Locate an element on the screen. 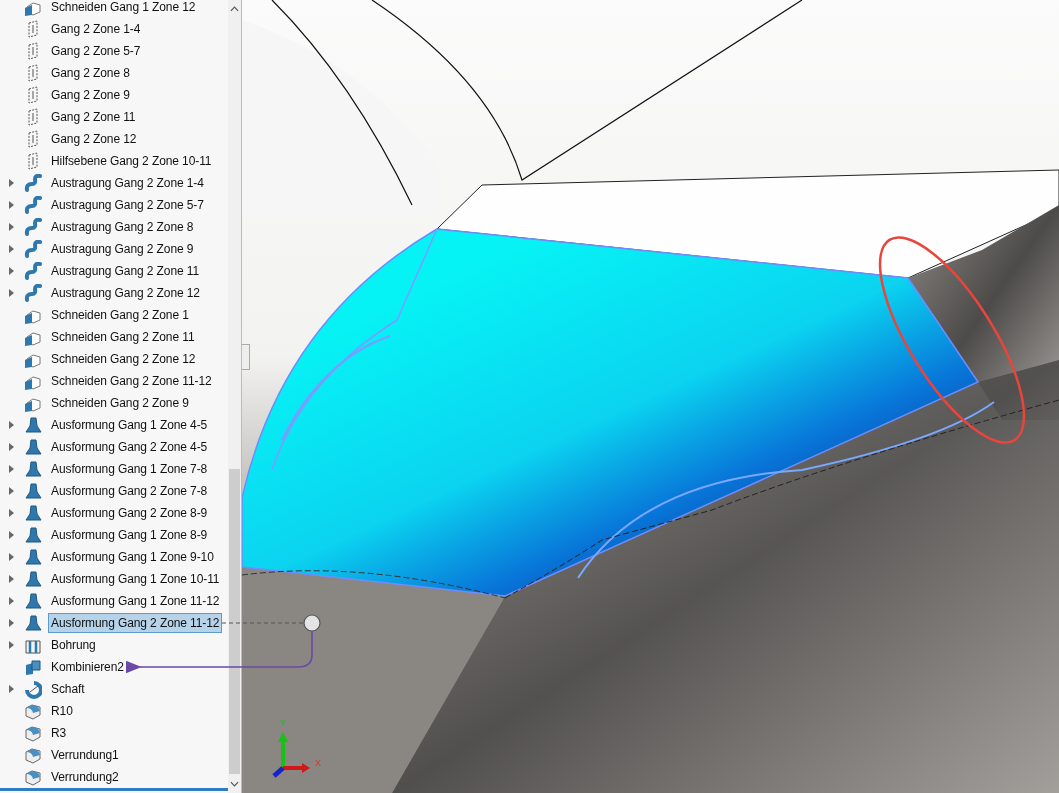  revolve-feature-icon is located at coordinates (33, 689).